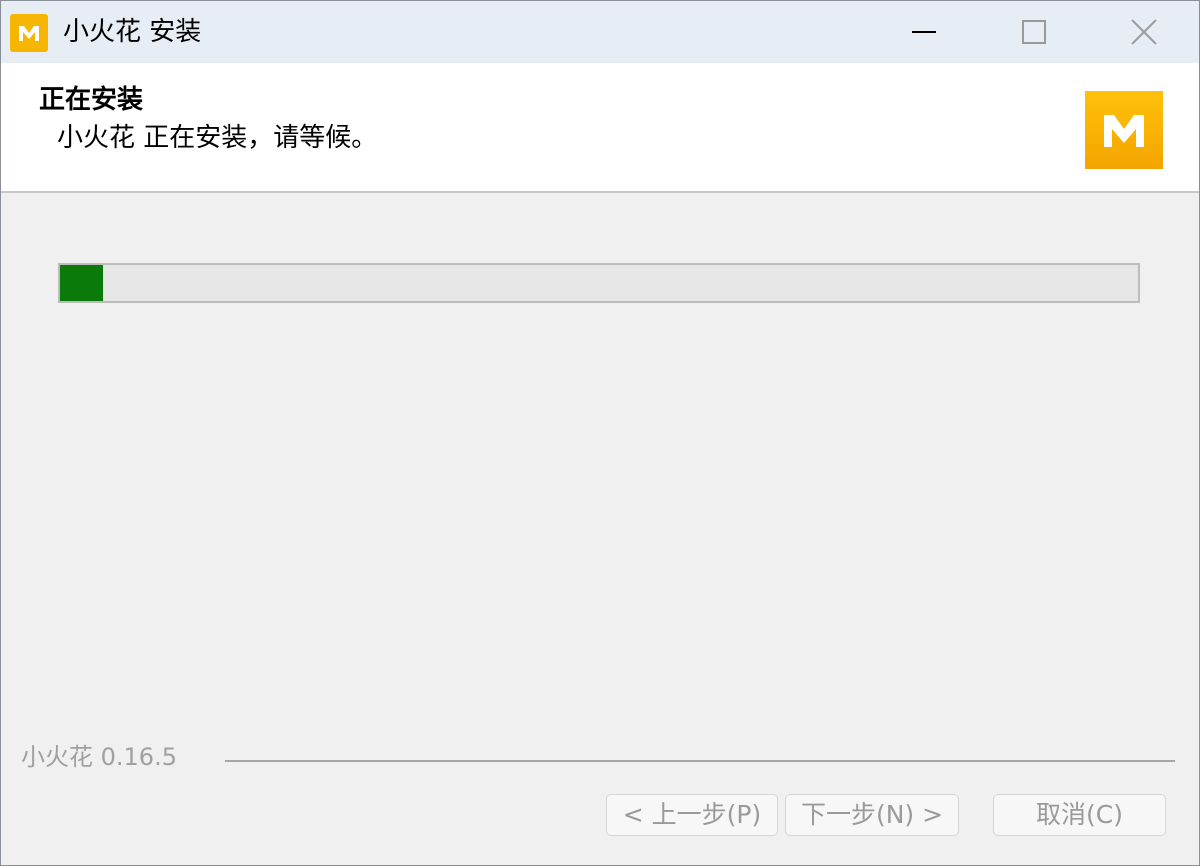 The height and width of the screenshot is (866, 1200). Describe the element at coordinates (82, 283) in the screenshot. I see `progress-fill` at that location.